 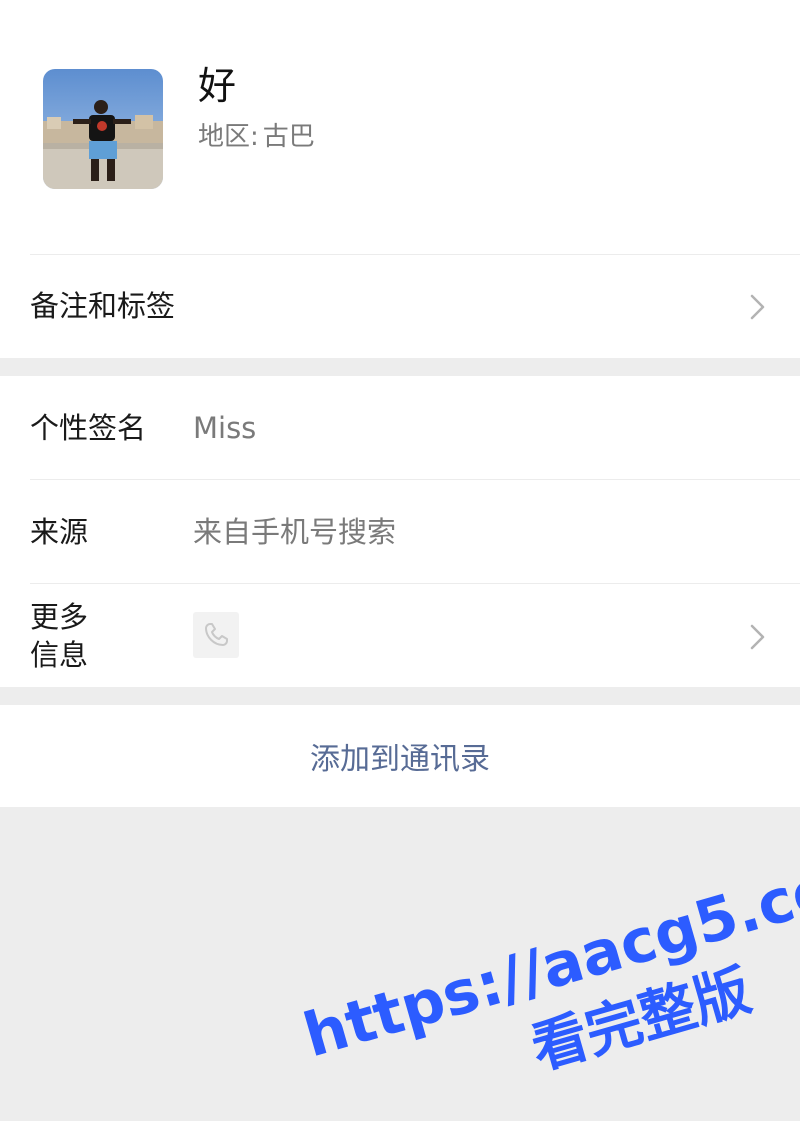 I want to click on profile-name: 好, so click(x=217, y=86).